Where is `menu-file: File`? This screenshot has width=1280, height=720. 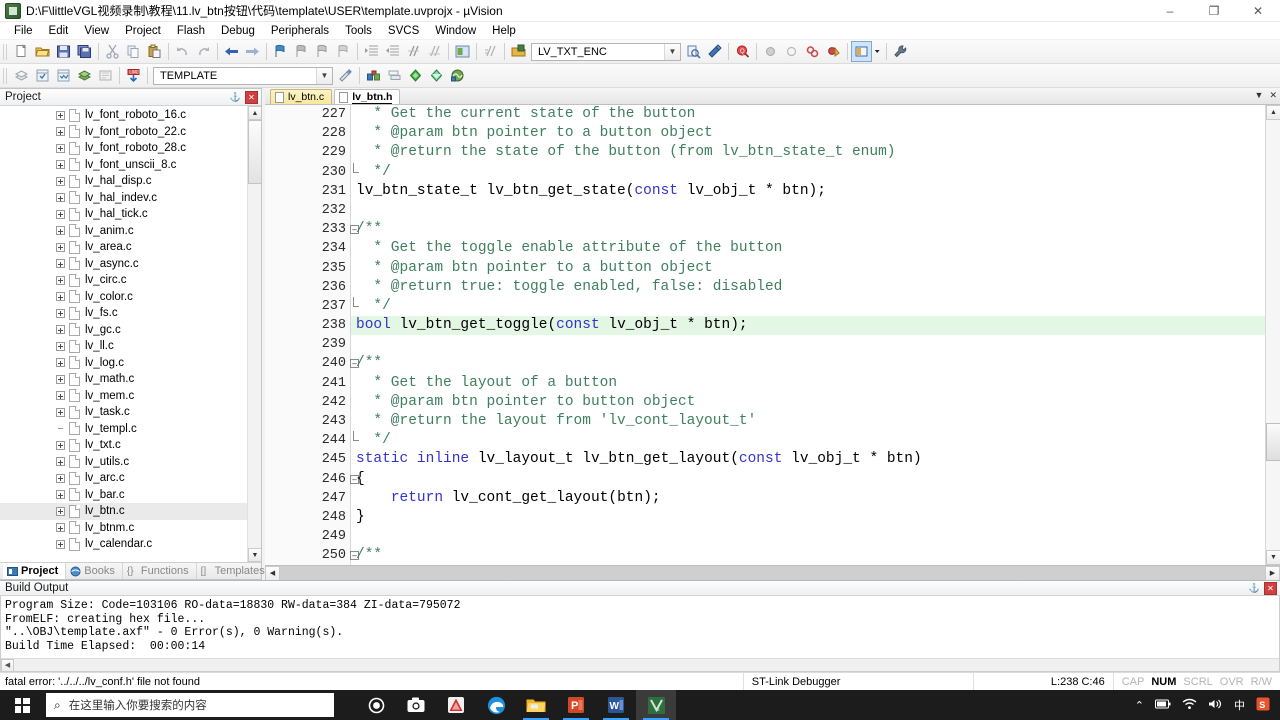 menu-file: File is located at coordinates (23, 31).